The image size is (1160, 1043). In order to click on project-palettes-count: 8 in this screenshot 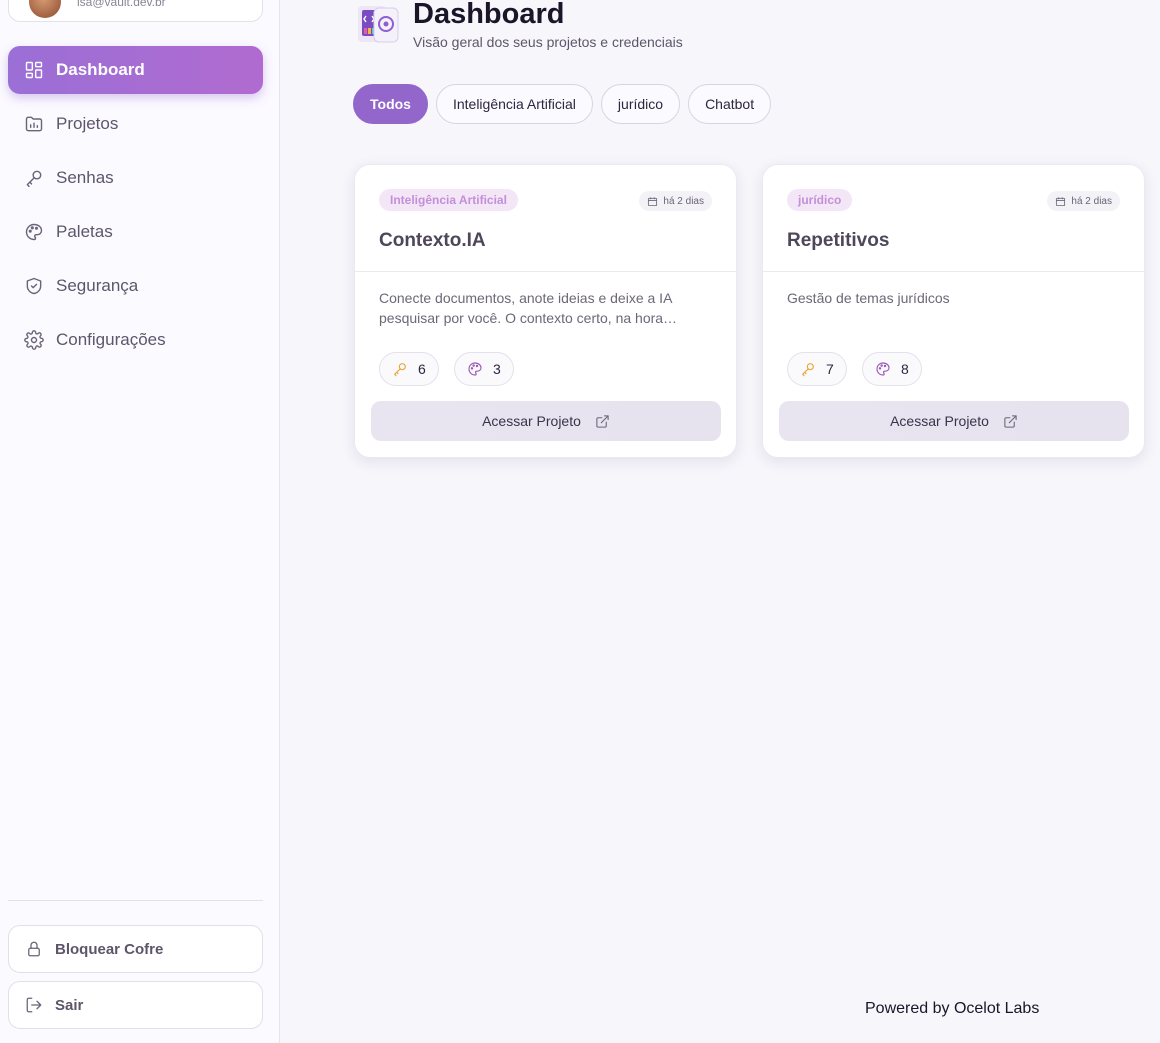, I will do `click(892, 369)`.